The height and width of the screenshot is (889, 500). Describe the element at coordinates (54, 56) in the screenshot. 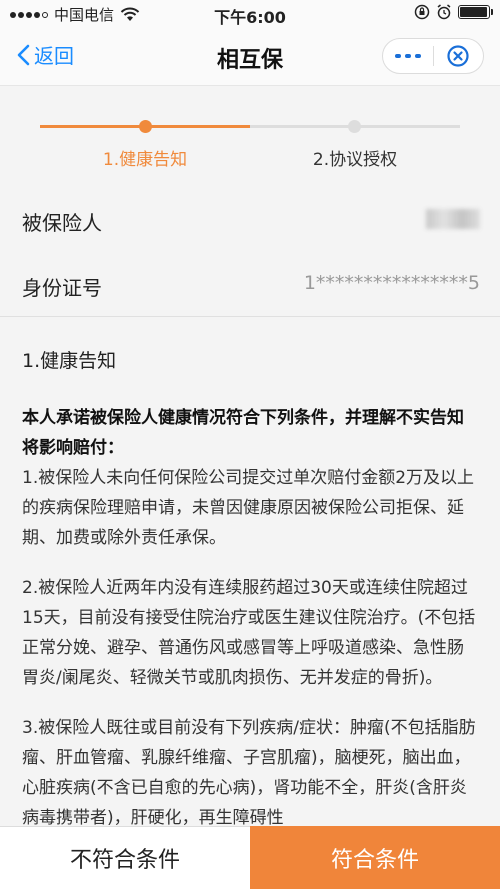

I see `back-label: 返回` at that location.